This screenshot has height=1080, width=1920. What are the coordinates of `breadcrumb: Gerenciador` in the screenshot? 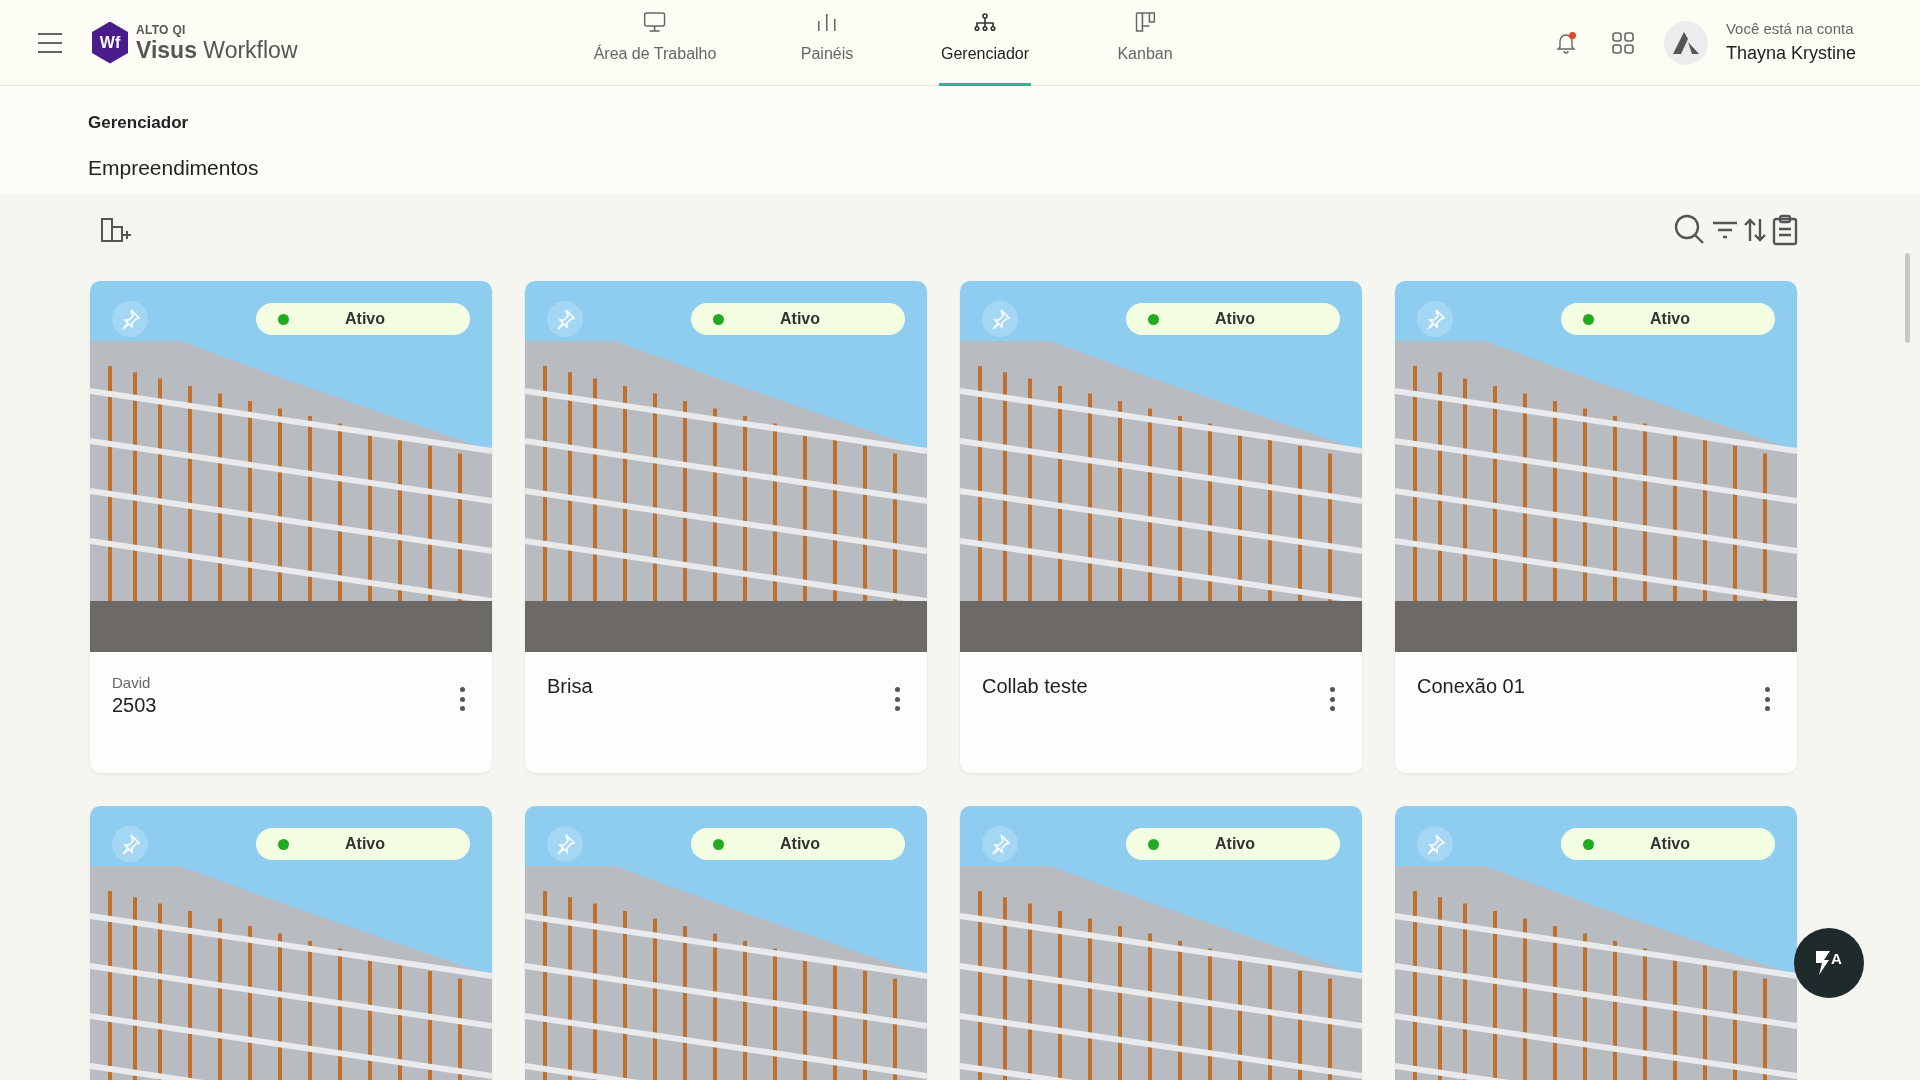 It's located at (139, 123).